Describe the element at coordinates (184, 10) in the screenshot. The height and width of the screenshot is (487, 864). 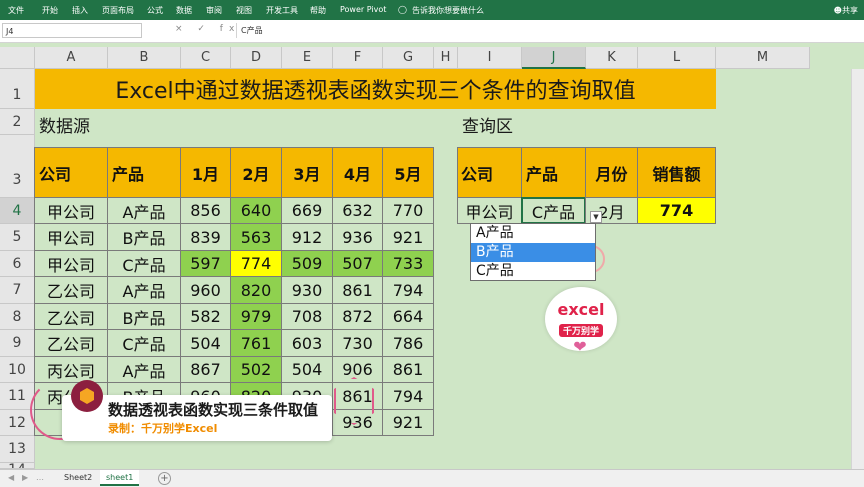
I see `ribbon-tab-data: 数据` at that location.